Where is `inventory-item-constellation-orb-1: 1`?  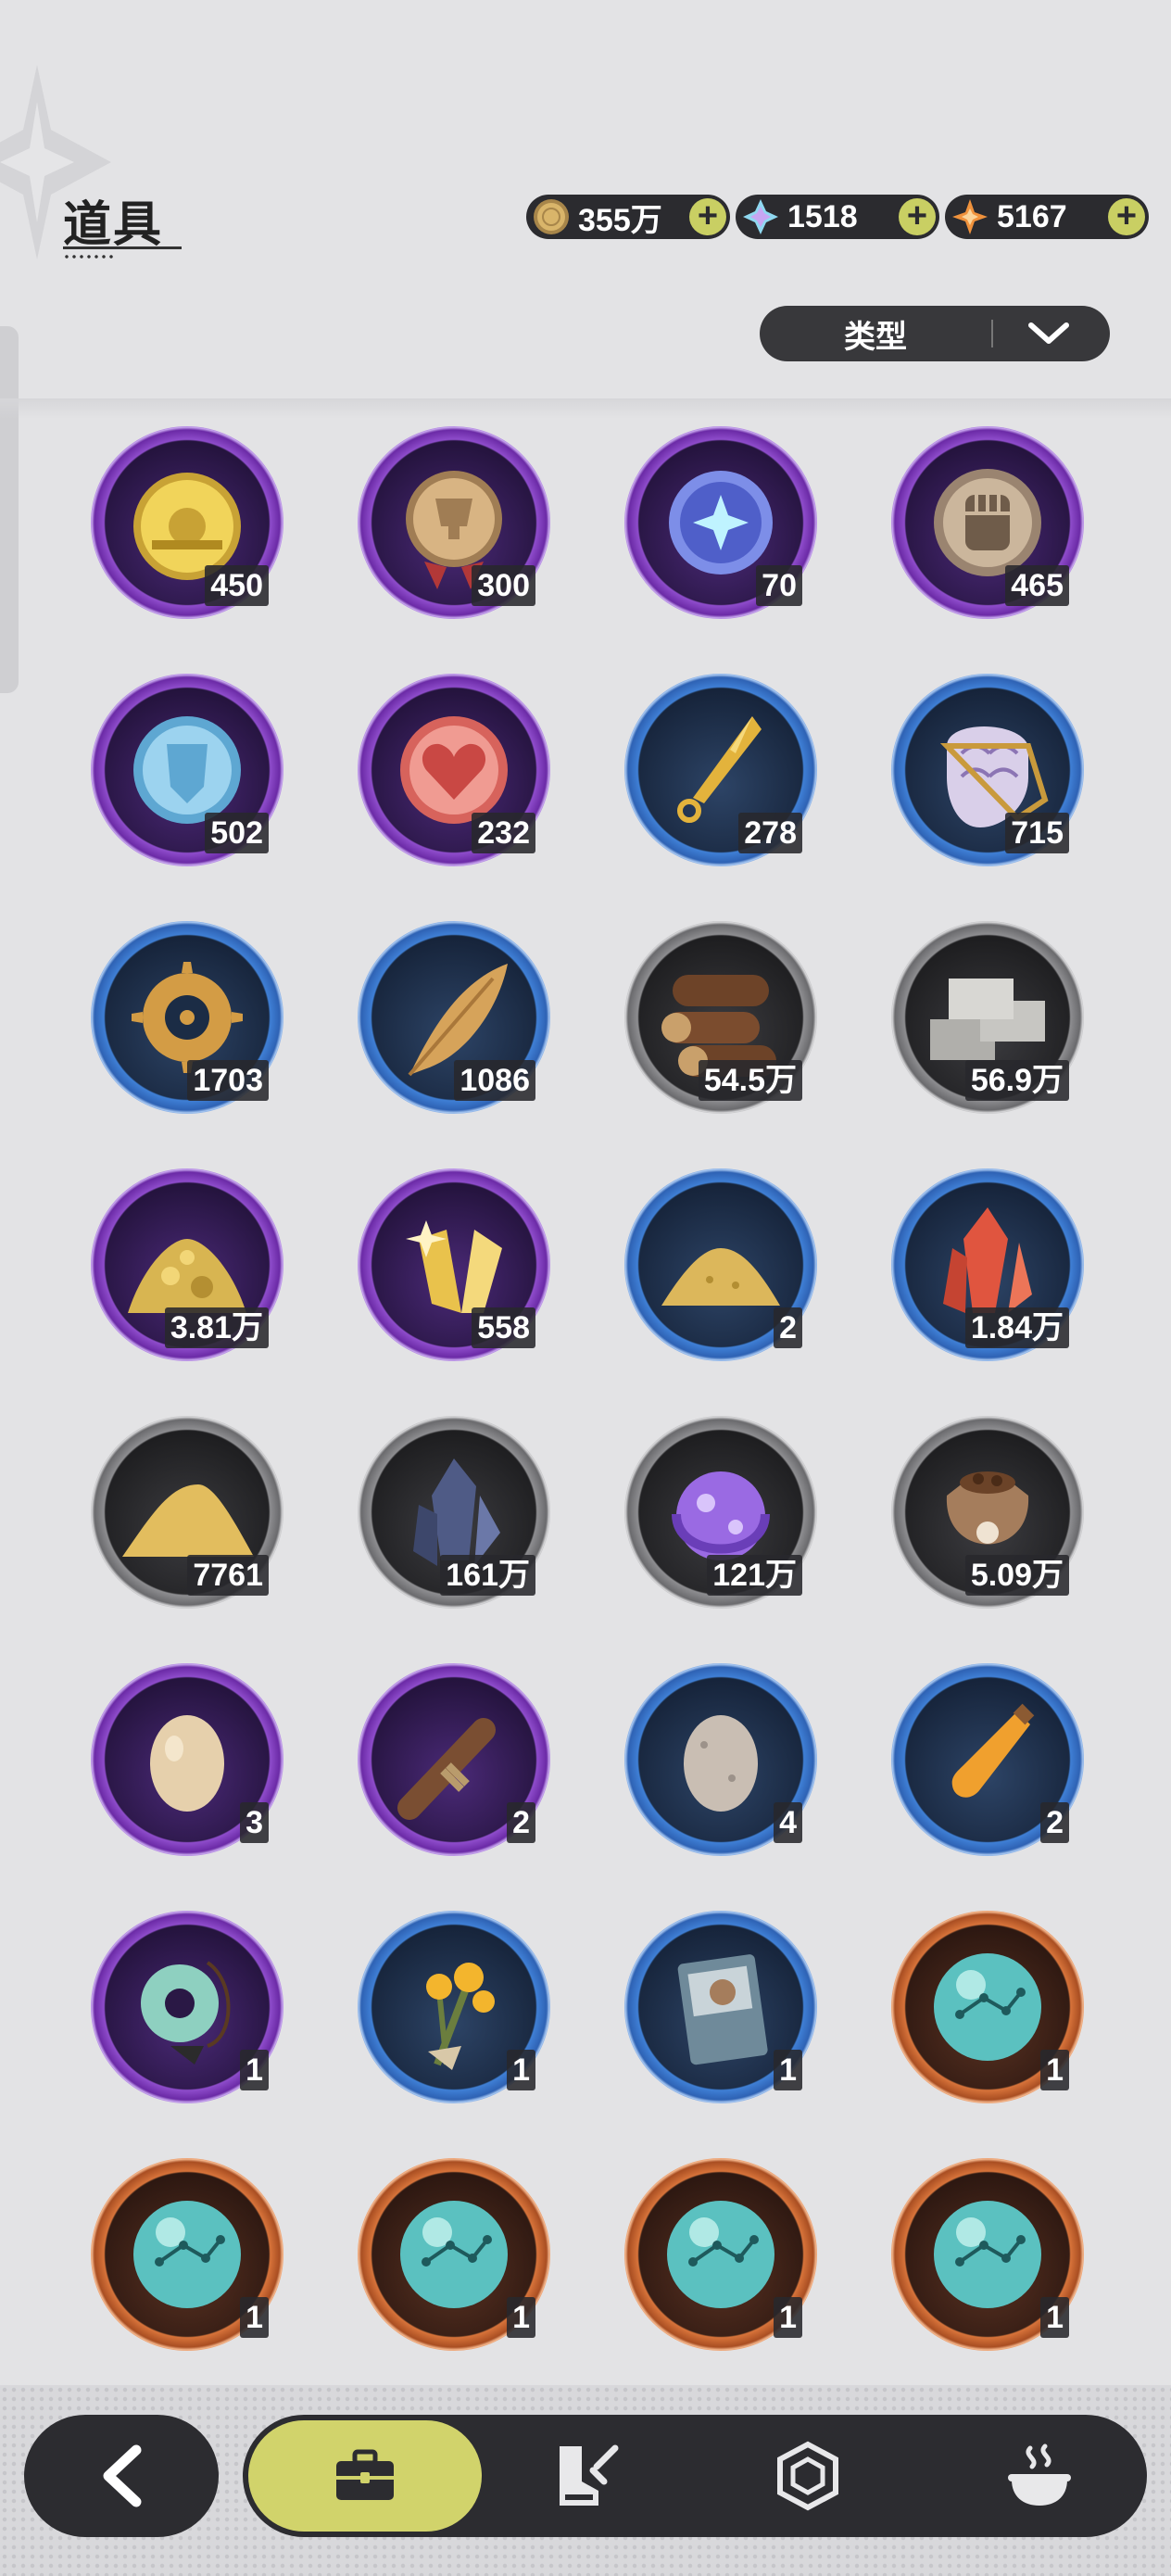
inventory-item-constellation-orb-1: 1 is located at coordinates (988, 2007).